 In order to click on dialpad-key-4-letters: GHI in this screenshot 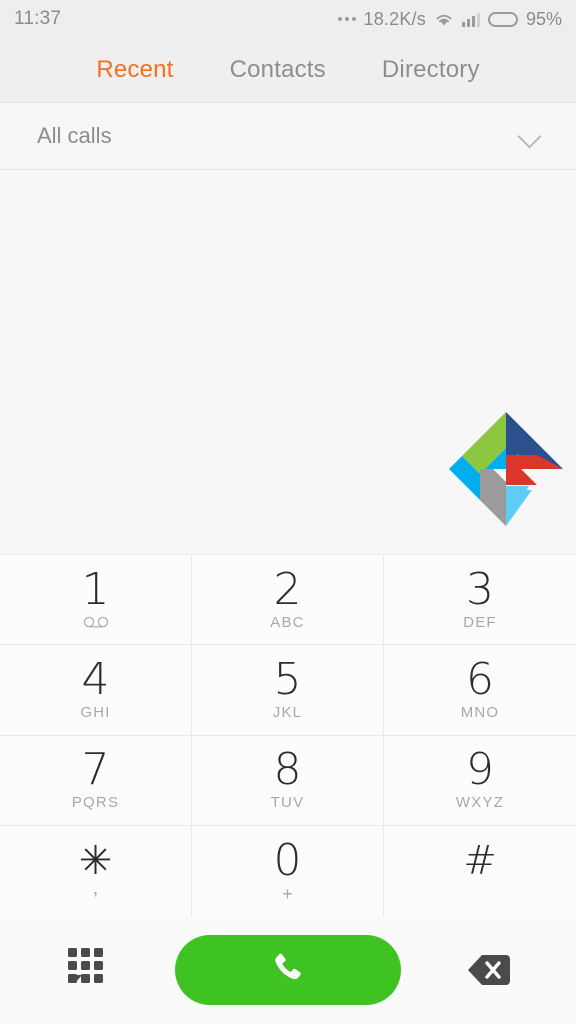, I will do `click(95, 712)`.